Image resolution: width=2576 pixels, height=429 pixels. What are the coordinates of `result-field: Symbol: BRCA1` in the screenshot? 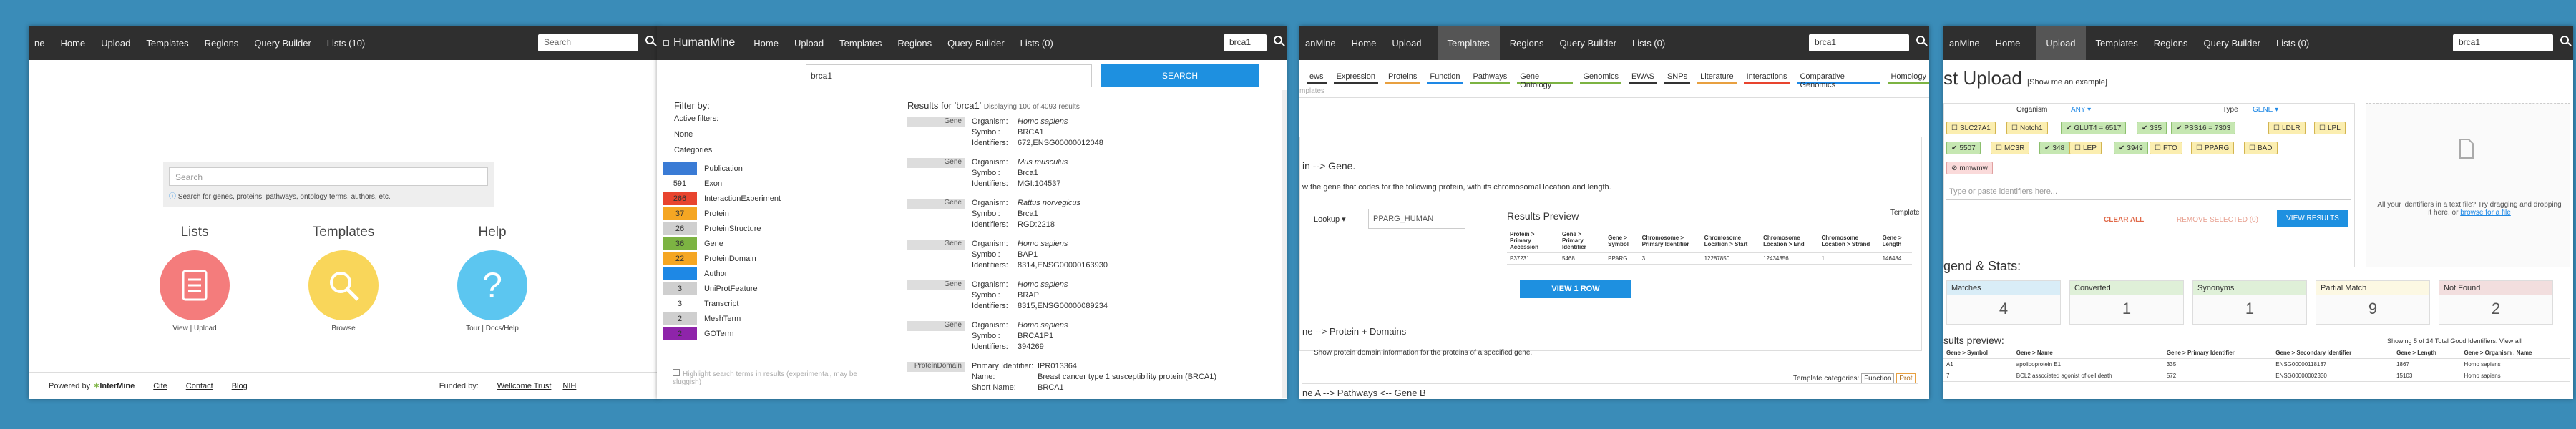 It's located at (1008, 132).